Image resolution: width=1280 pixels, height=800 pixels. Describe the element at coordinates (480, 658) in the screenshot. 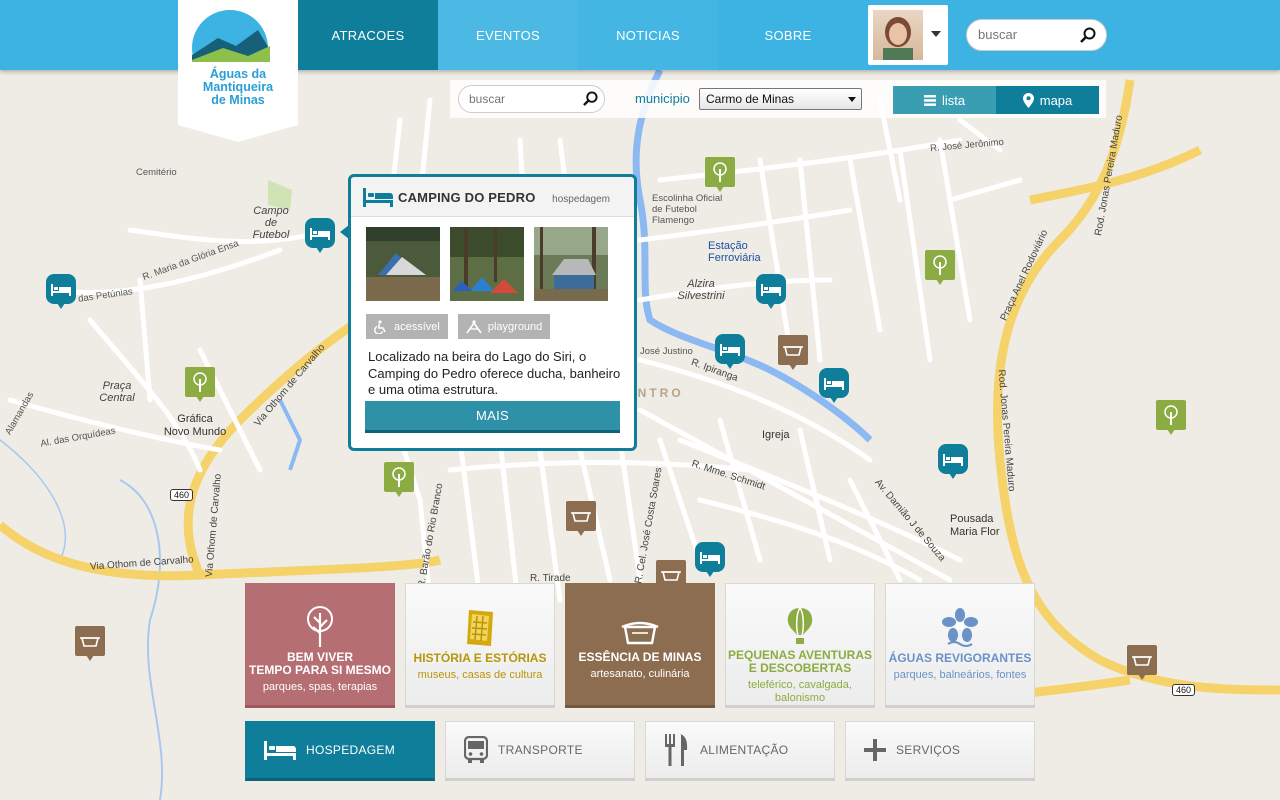

I see `tile-title: HISTÓRIA E ESTÓRIAS` at that location.